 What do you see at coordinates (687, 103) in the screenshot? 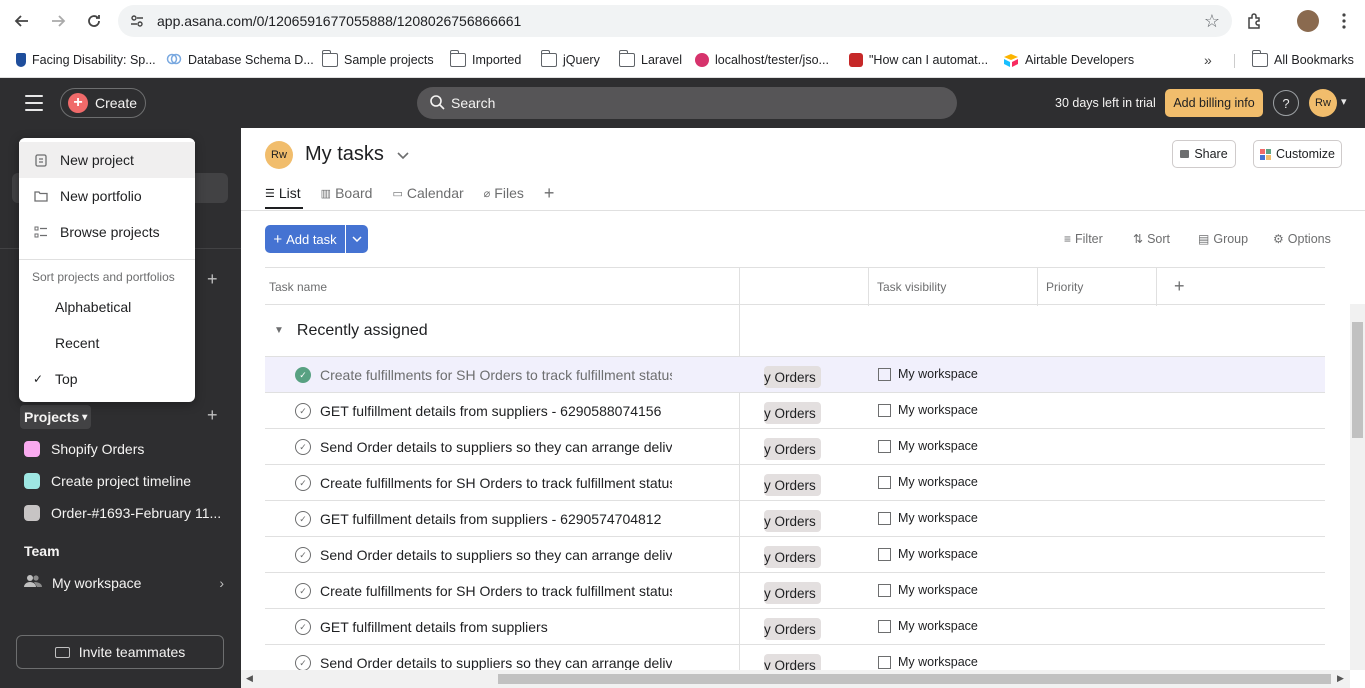
I see `search-input: Search` at bounding box center [687, 103].